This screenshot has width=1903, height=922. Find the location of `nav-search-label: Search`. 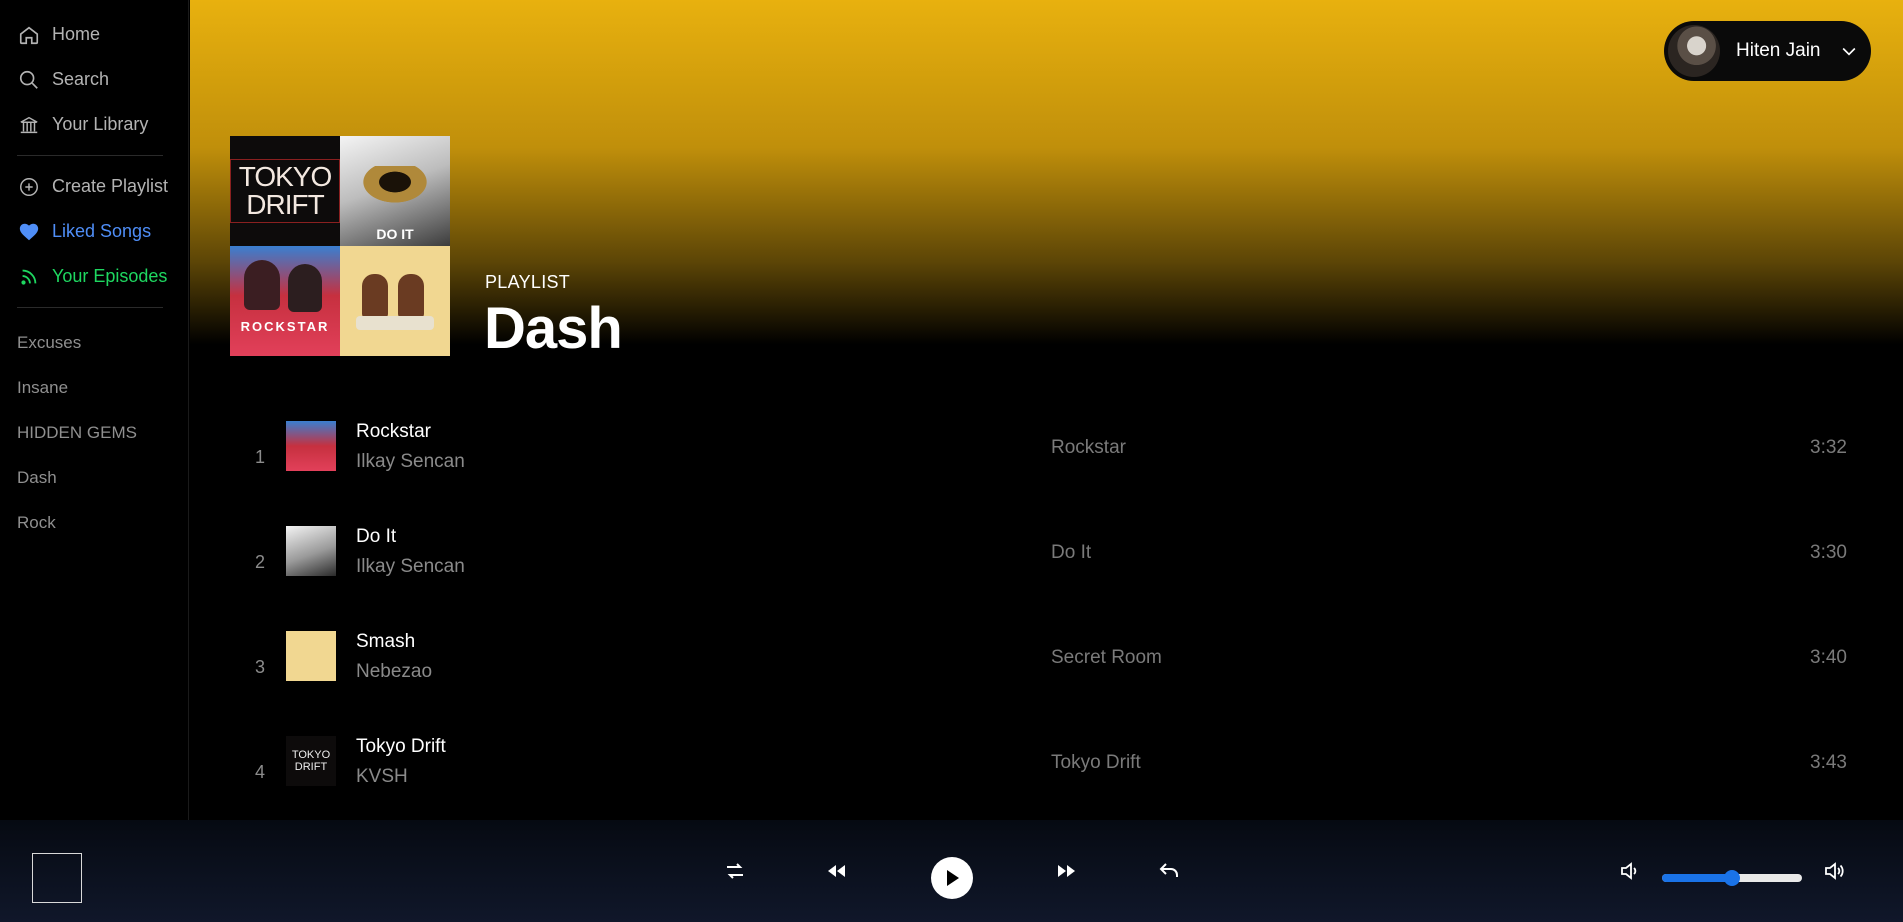

nav-search-label: Search is located at coordinates (81, 79).